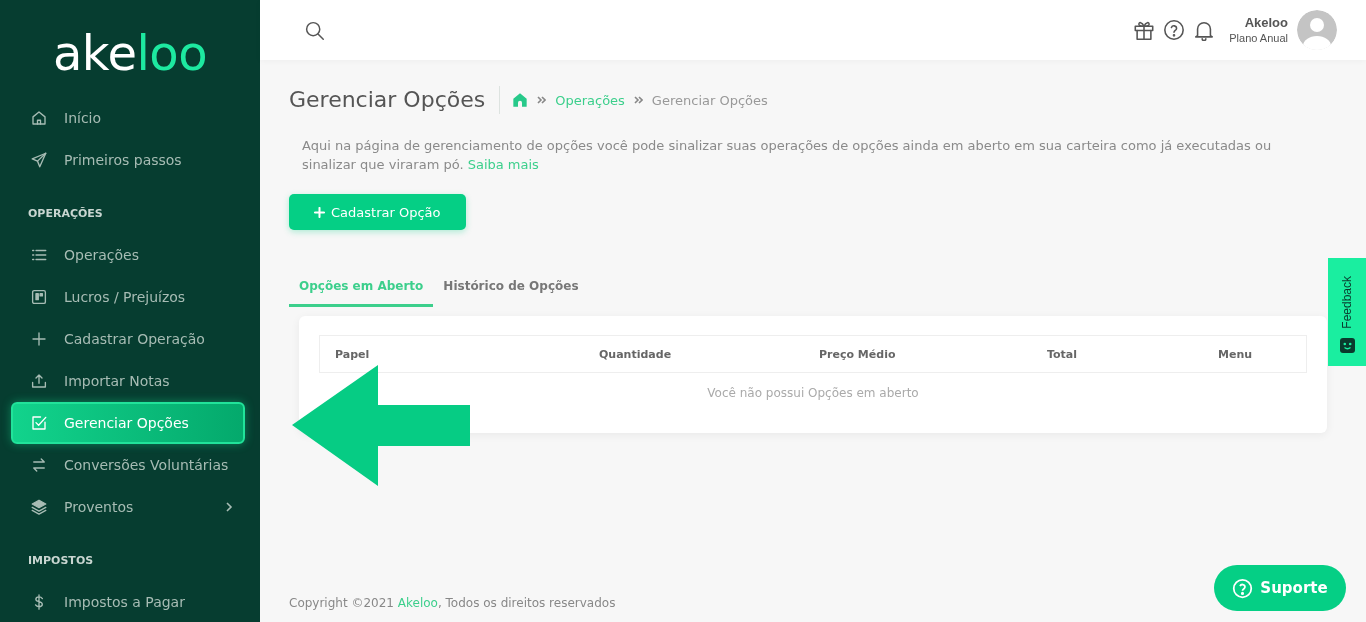  What do you see at coordinates (387, 100) in the screenshot?
I see `page-title: Gerenciar Opções` at bounding box center [387, 100].